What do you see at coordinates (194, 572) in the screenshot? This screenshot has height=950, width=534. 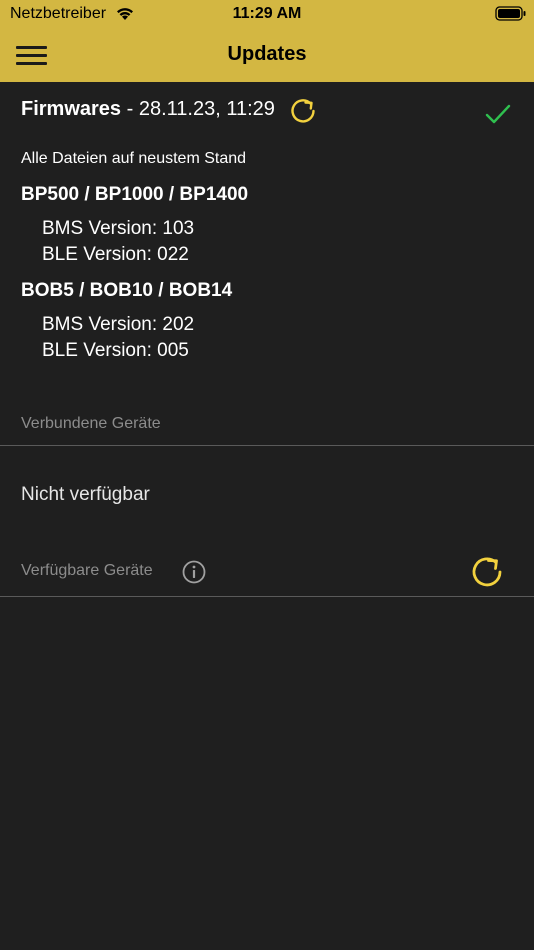 I see `info-icon` at bounding box center [194, 572].